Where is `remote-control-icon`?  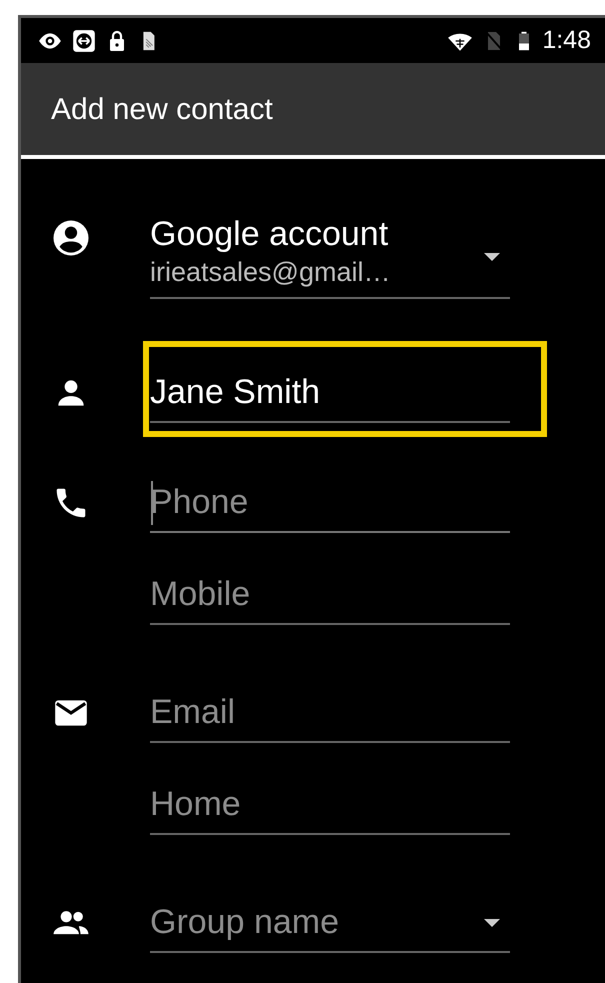 remote-control-icon is located at coordinates (84, 41).